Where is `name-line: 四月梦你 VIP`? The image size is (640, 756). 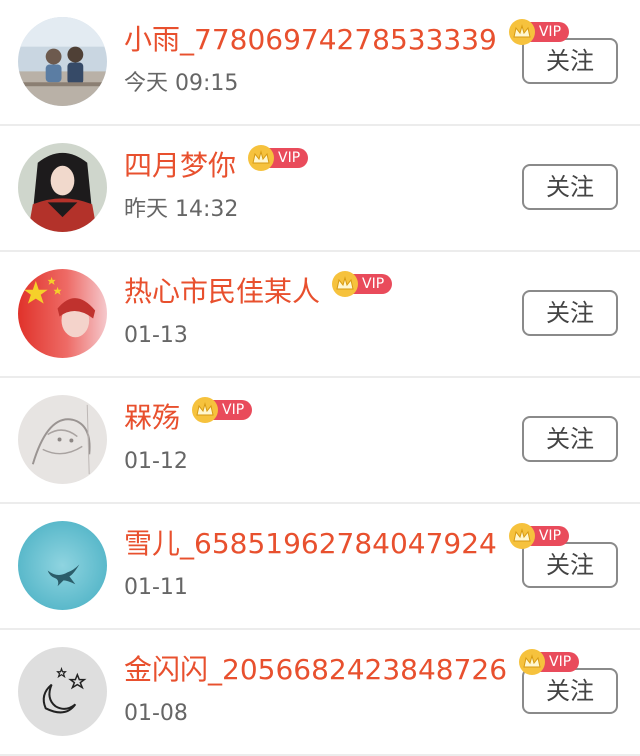
name-line: 四月梦你 VIP is located at coordinates (216, 165).